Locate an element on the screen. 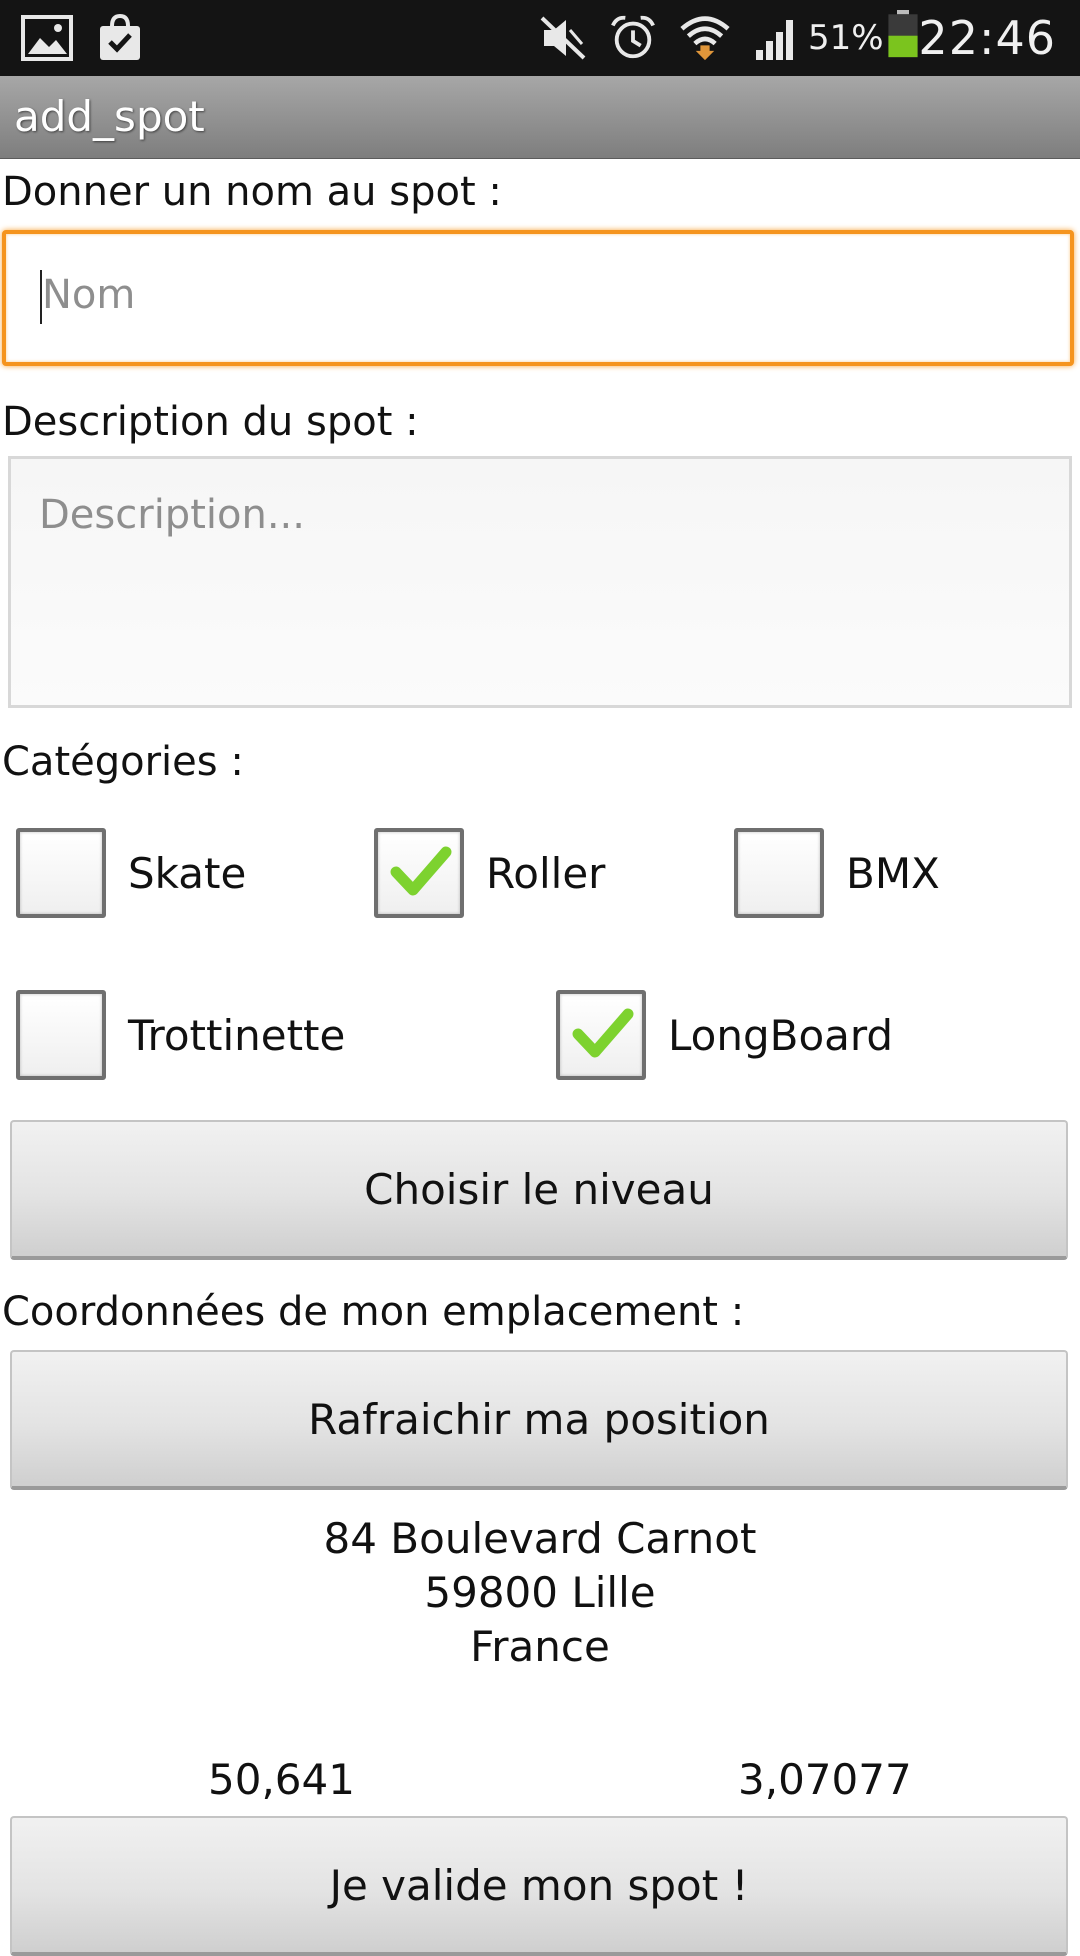 The image size is (1080, 1956). signal-icon is located at coordinates (774, 40).